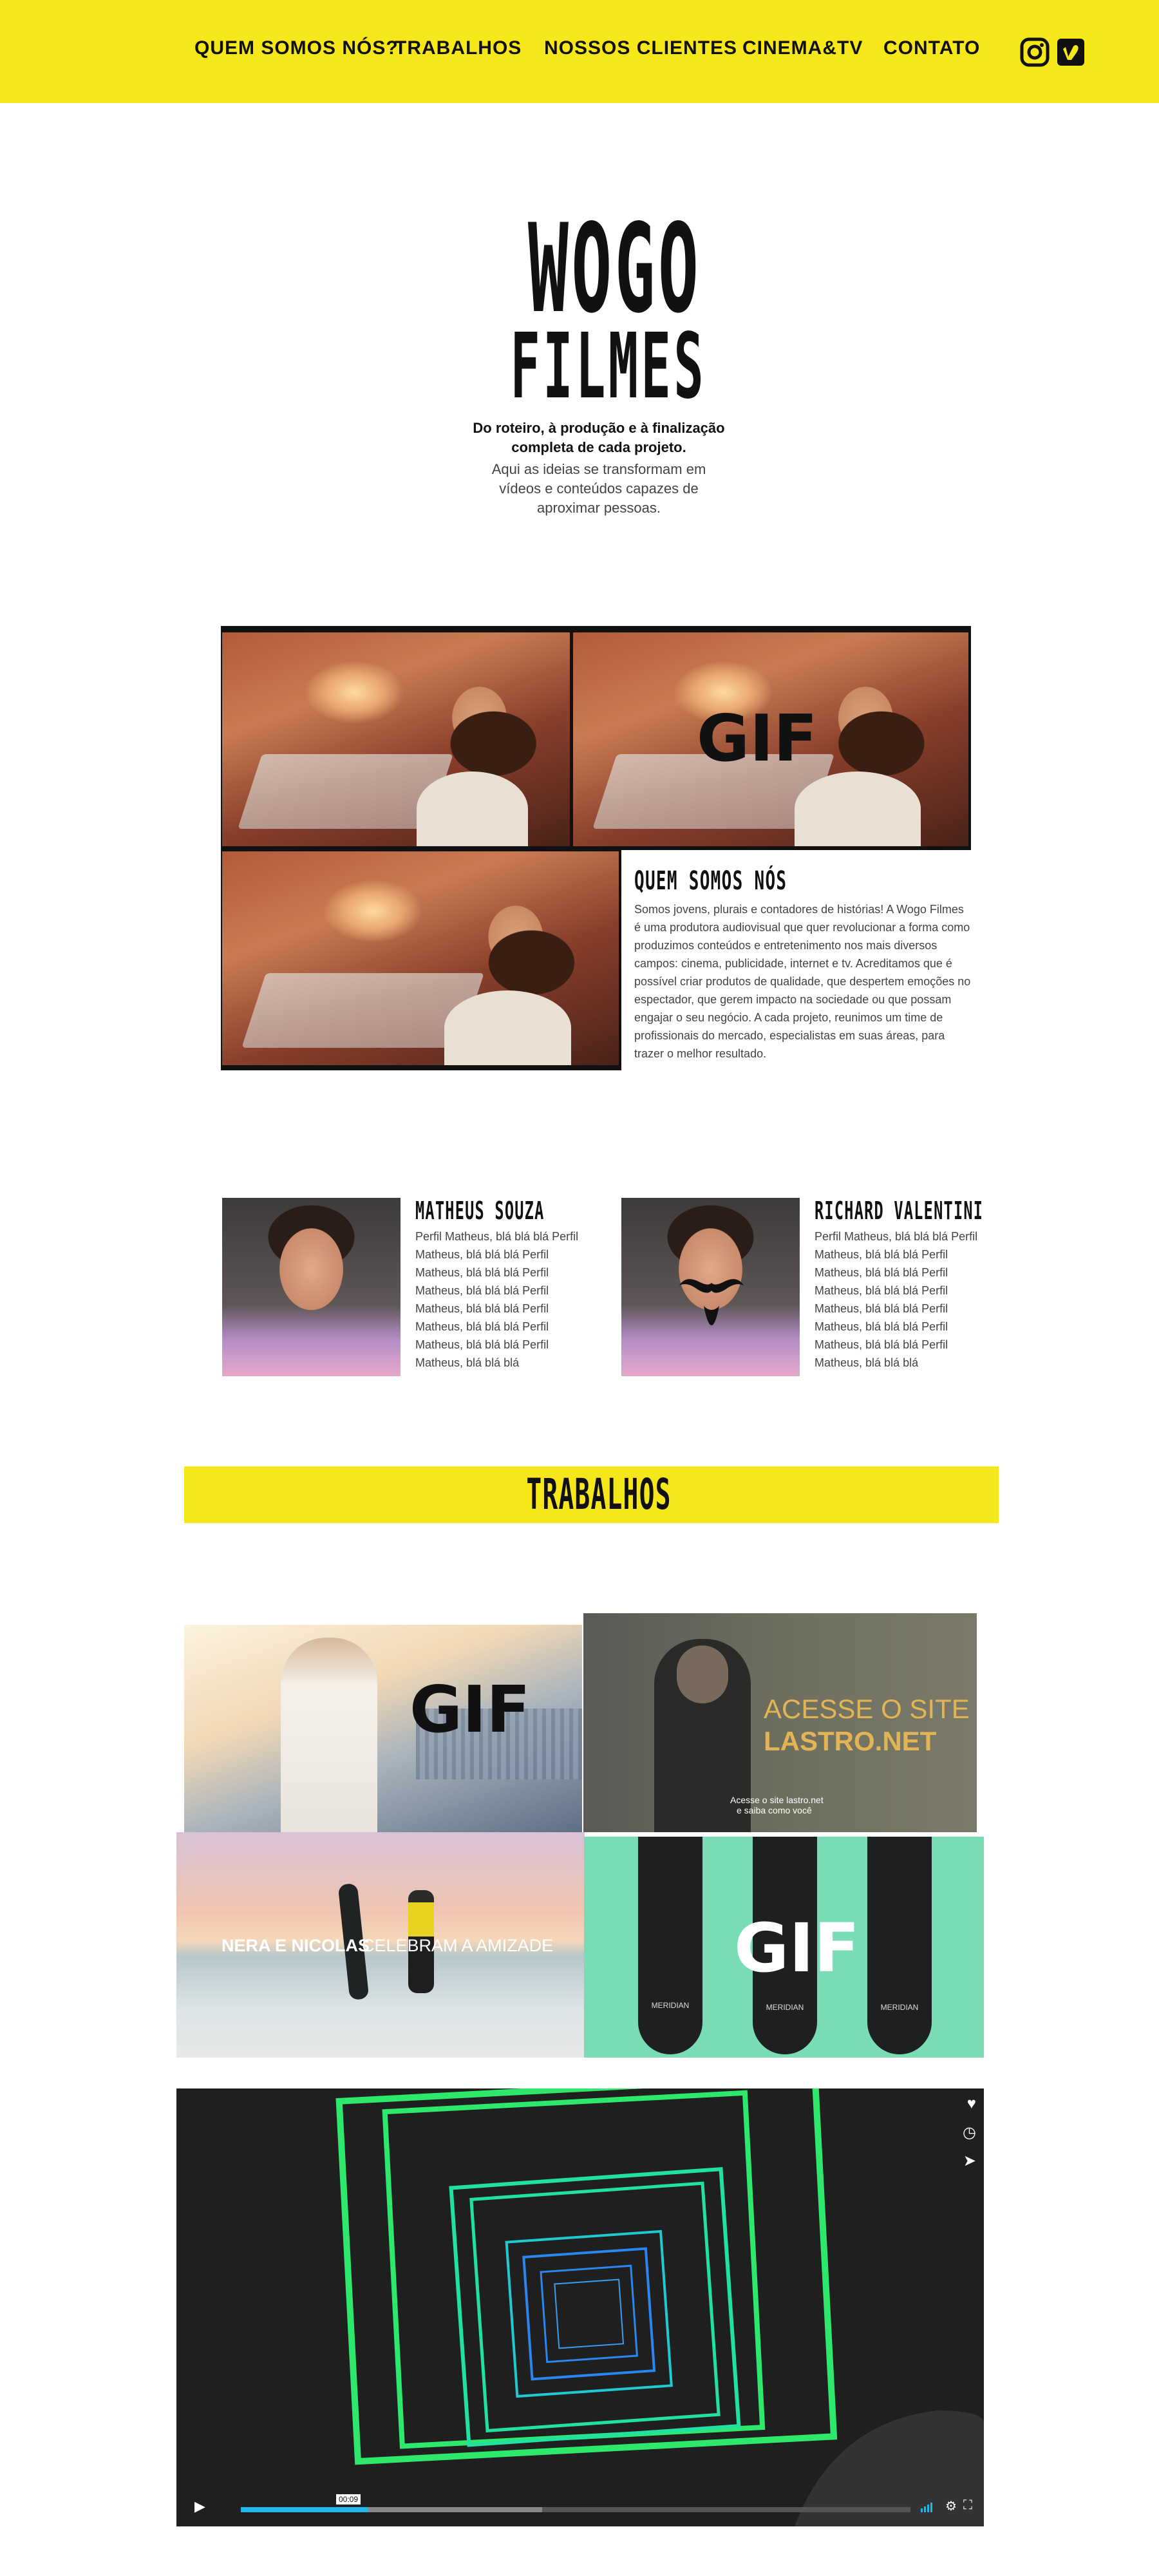 The height and width of the screenshot is (2576, 1159). I want to click on gif-label-3: GIF, so click(797, 1948).